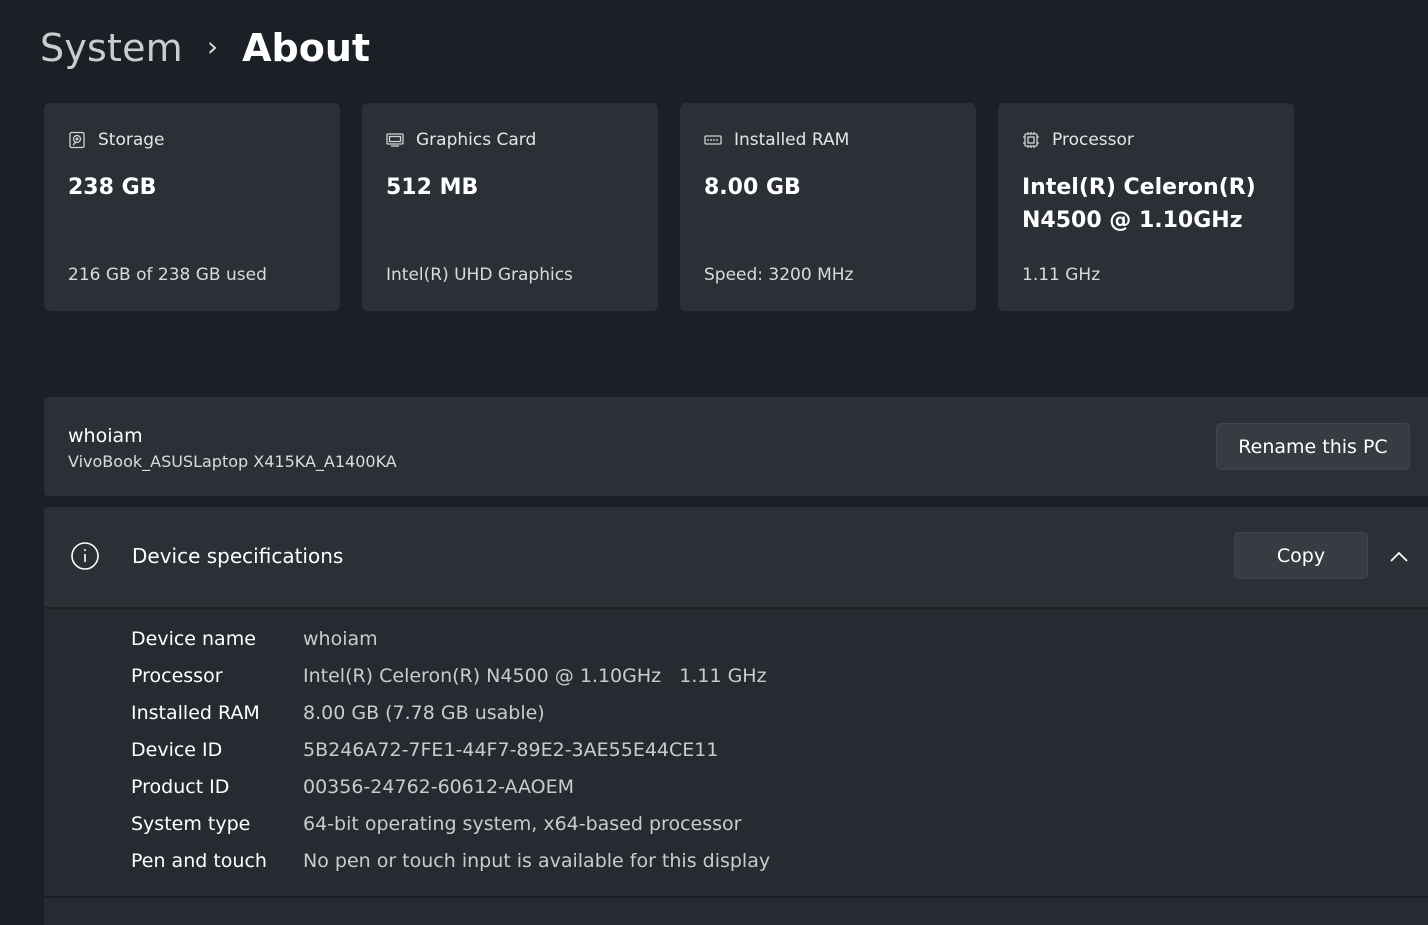 The image size is (1428, 925). What do you see at coordinates (180, 787) in the screenshot?
I see `spec-key: Product ID` at bounding box center [180, 787].